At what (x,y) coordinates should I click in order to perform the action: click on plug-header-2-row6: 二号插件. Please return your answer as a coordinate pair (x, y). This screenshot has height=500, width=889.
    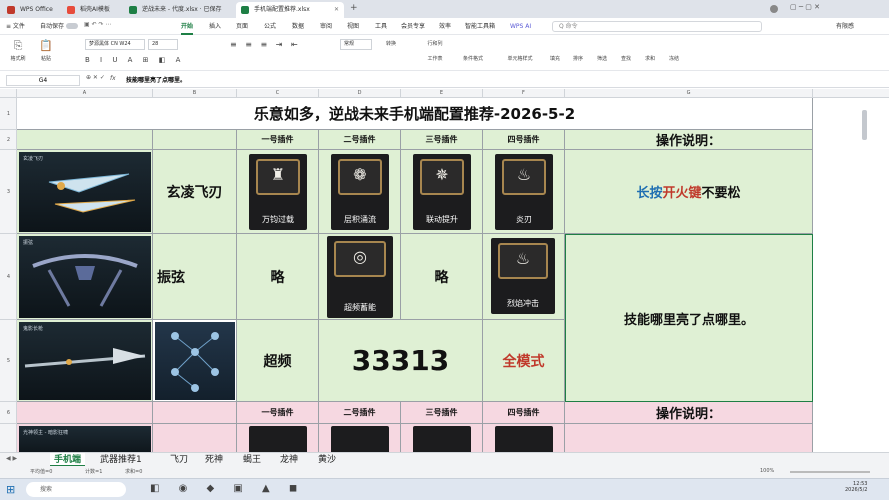
    Looking at the image, I should click on (360, 413).